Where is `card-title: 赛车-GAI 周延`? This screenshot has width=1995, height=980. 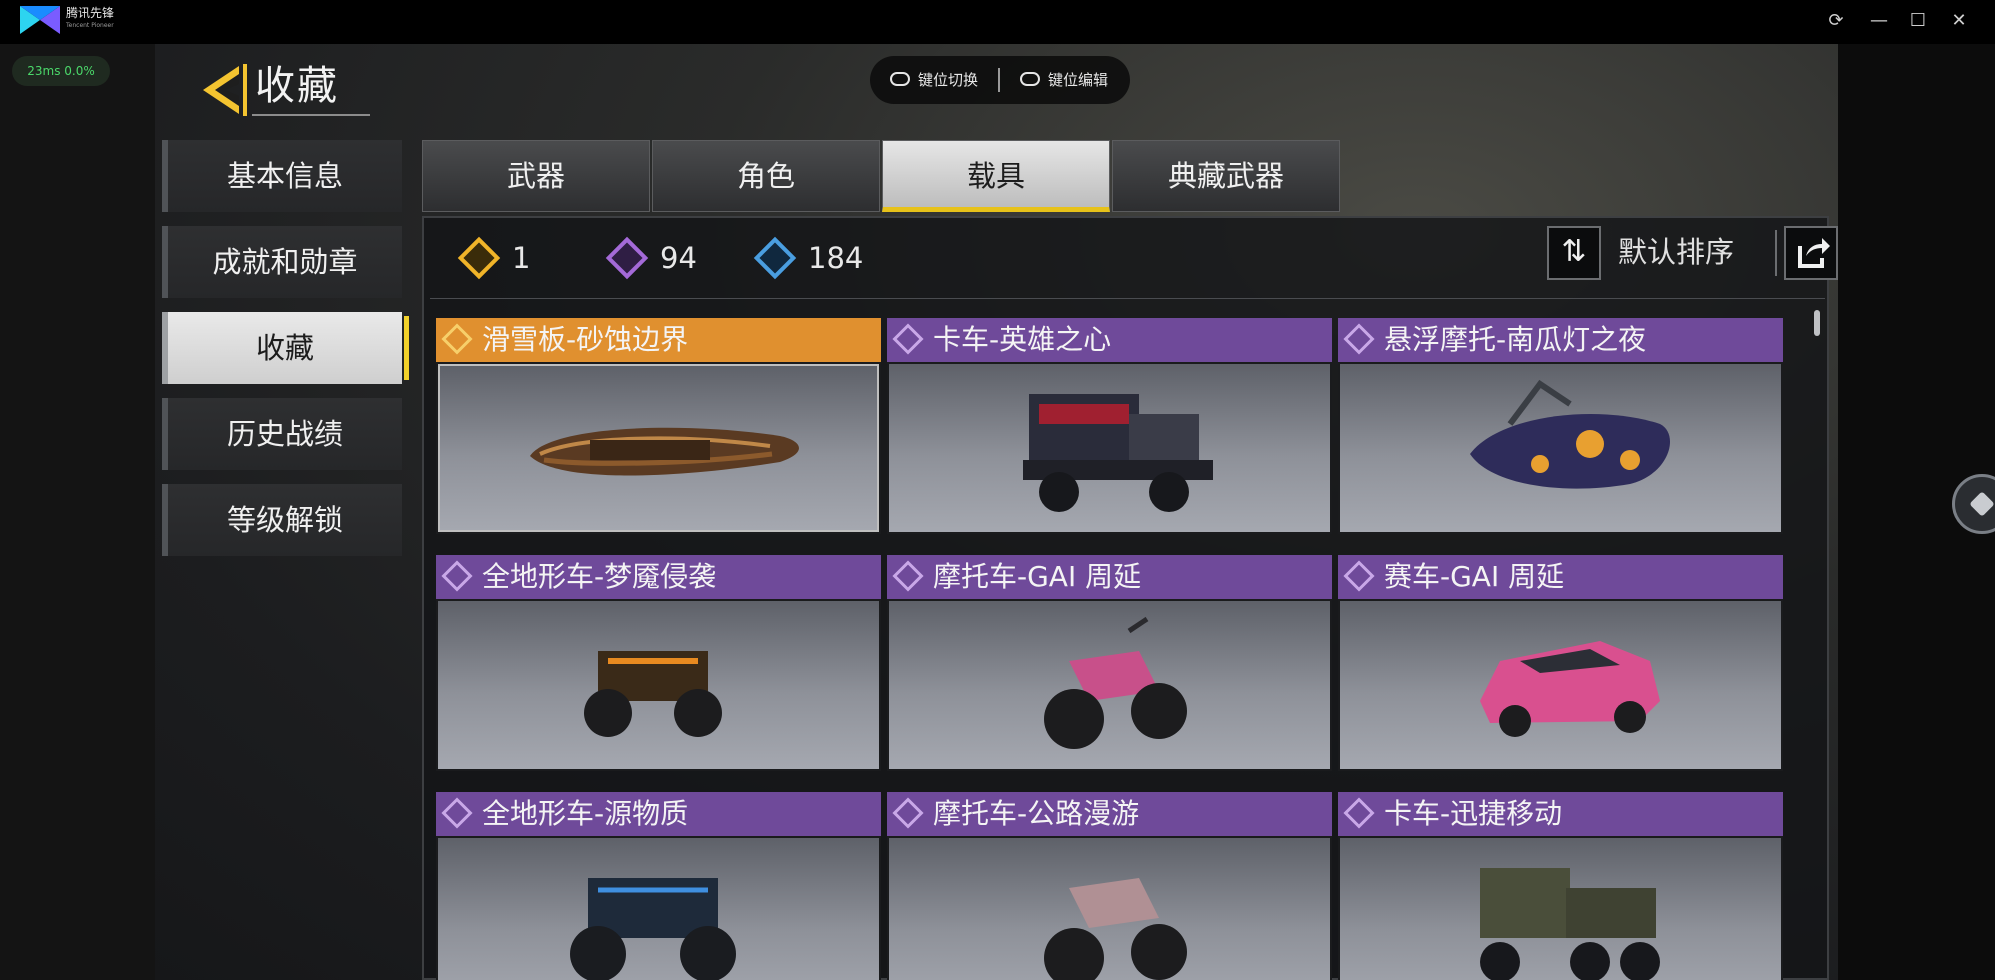 card-title: 赛车-GAI 周延 is located at coordinates (1474, 576).